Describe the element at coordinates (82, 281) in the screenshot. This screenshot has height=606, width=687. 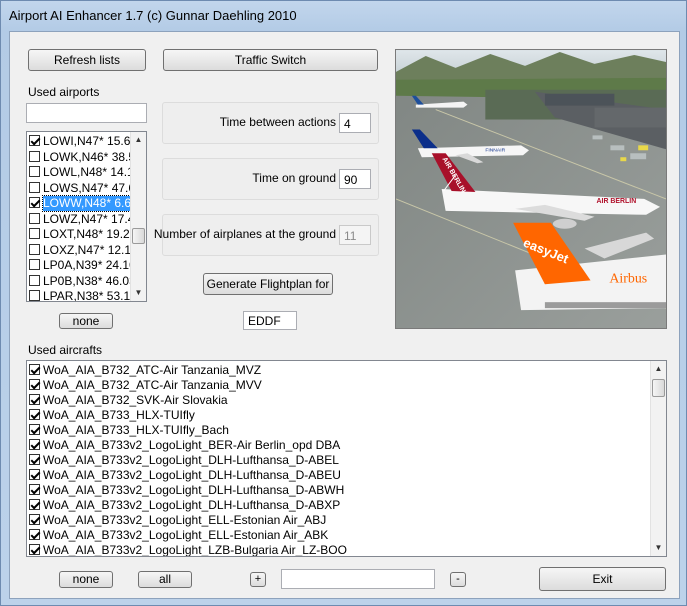
I see `list-item: LP0B,N38* 46.03` at that location.